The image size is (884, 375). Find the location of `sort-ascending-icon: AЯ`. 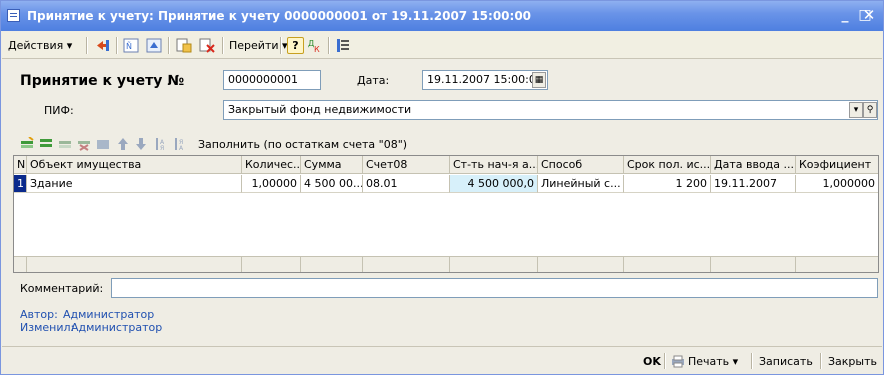

sort-ascending-icon: AЯ is located at coordinates (161, 144).